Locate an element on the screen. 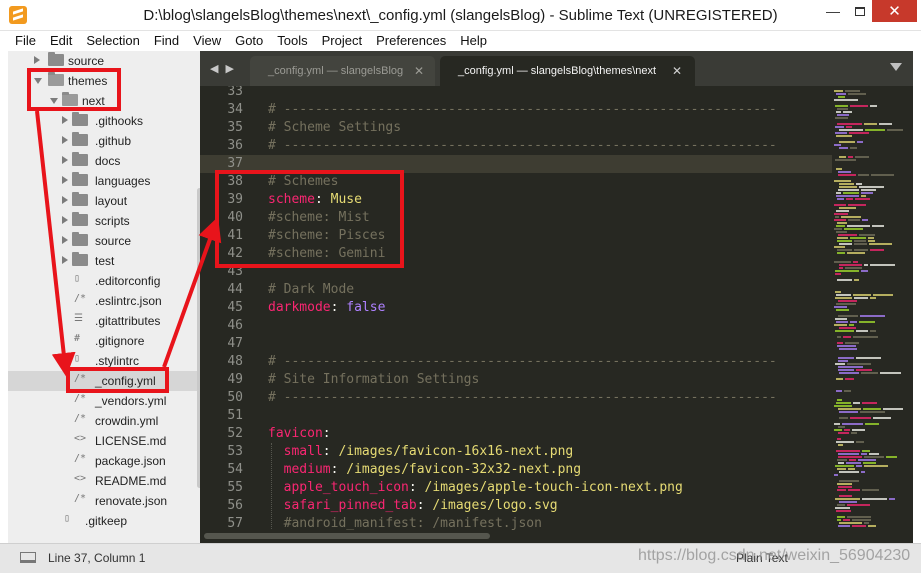  sidebar-item-themes: themes is located at coordinates (104, 81).